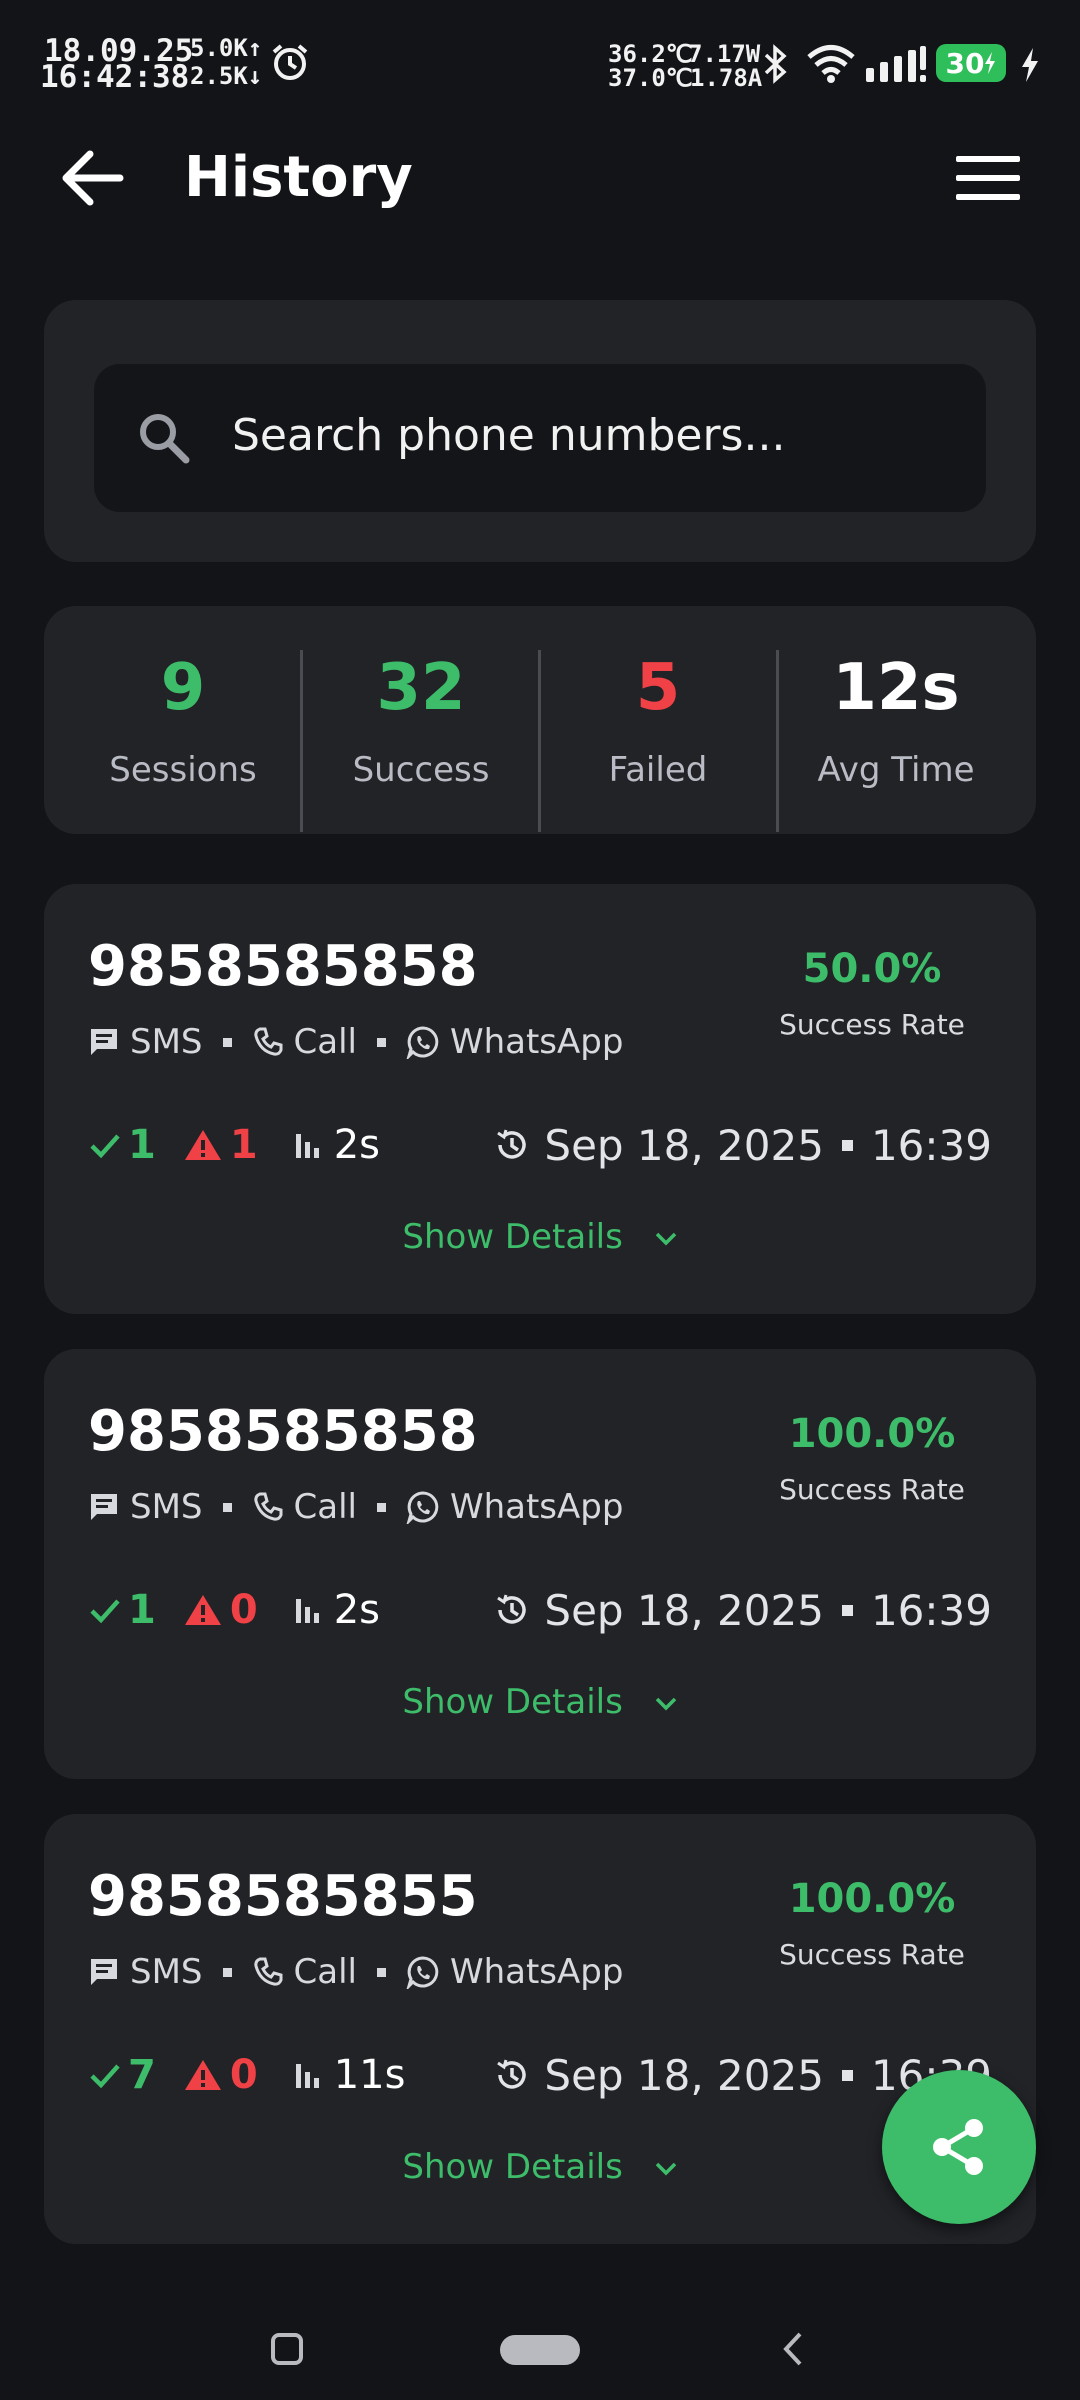  I want to click on channel-whatsapp: WhatsApp, so click(536, 1972).